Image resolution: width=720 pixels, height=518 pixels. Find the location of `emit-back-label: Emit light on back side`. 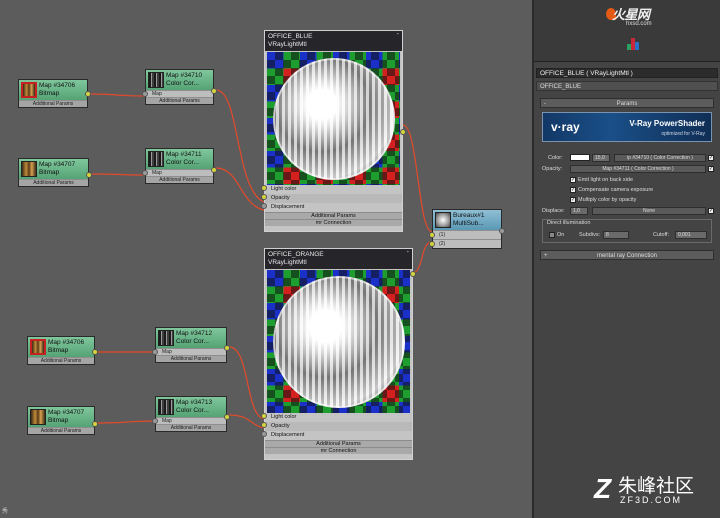

emit-back-label: Emit light on back side is located at coordinates (606, 180).